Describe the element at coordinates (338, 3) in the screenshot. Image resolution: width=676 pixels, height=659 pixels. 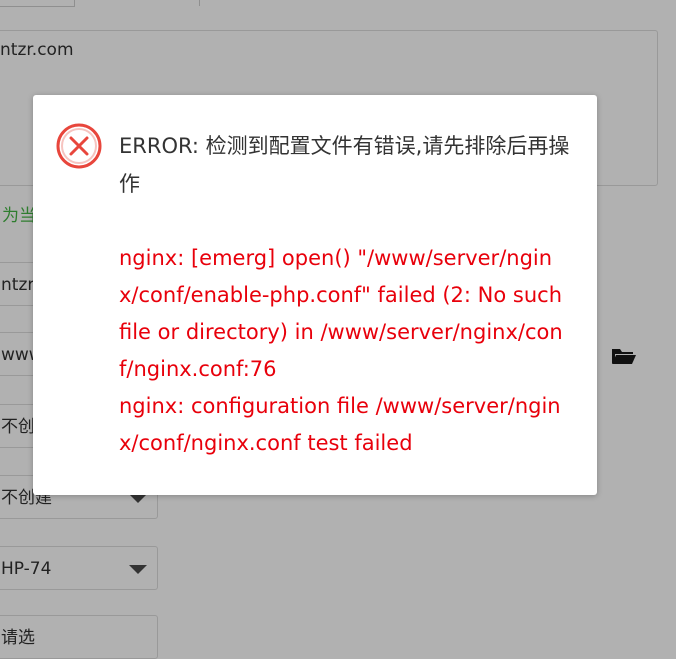
I see `tab-bar` at that location.